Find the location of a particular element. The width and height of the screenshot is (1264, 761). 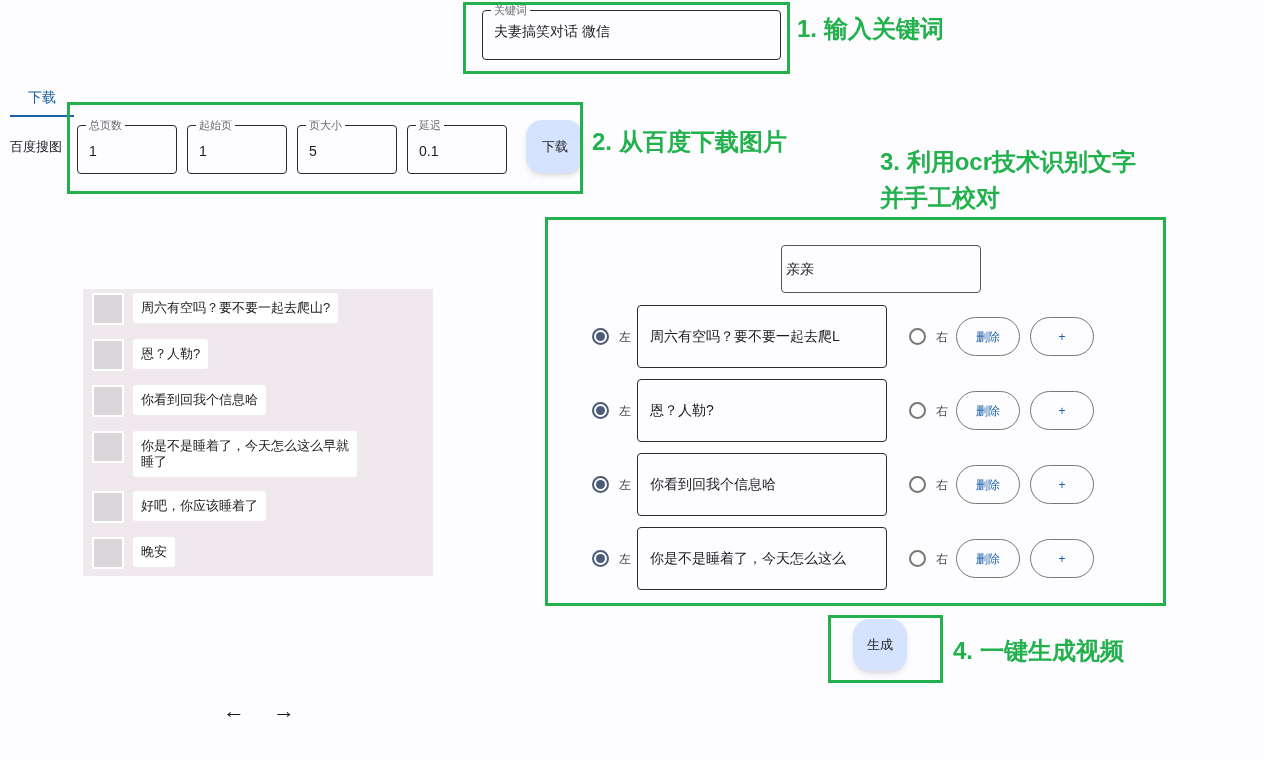

generate-button: 生成 is located at coordinates (880, 645).